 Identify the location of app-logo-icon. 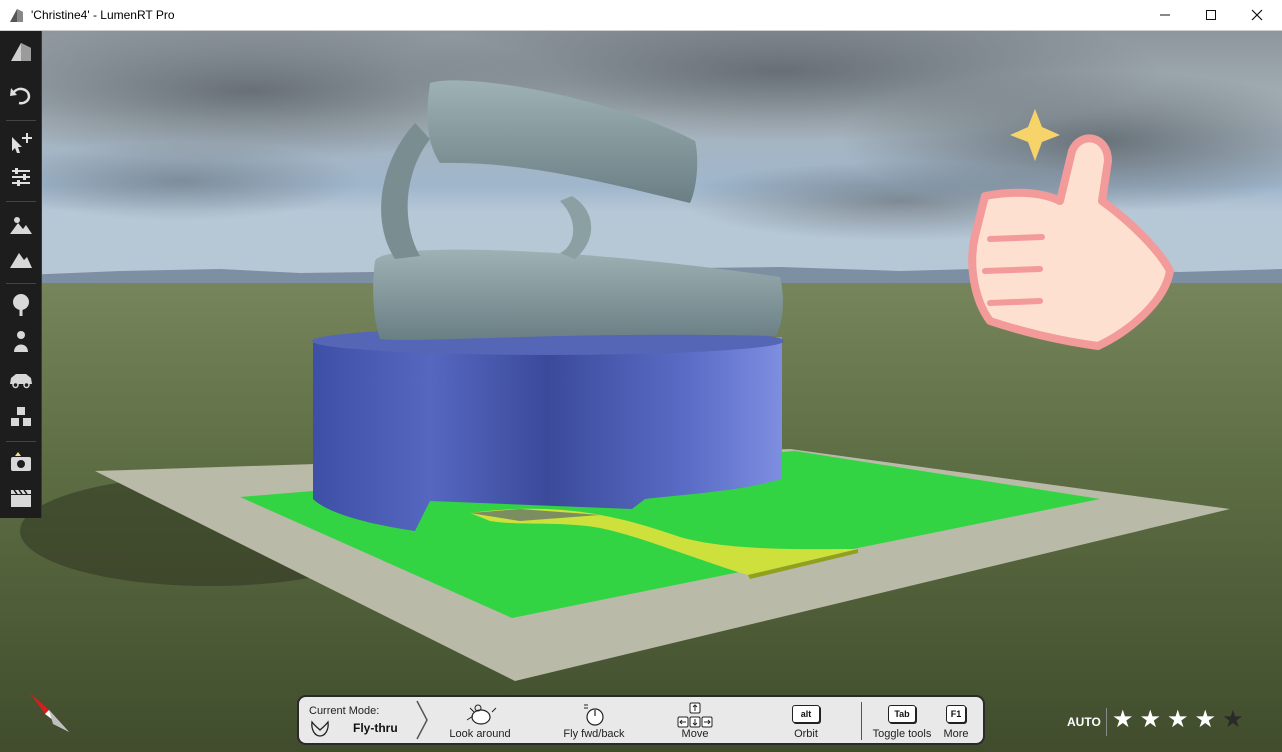
(16, 15).